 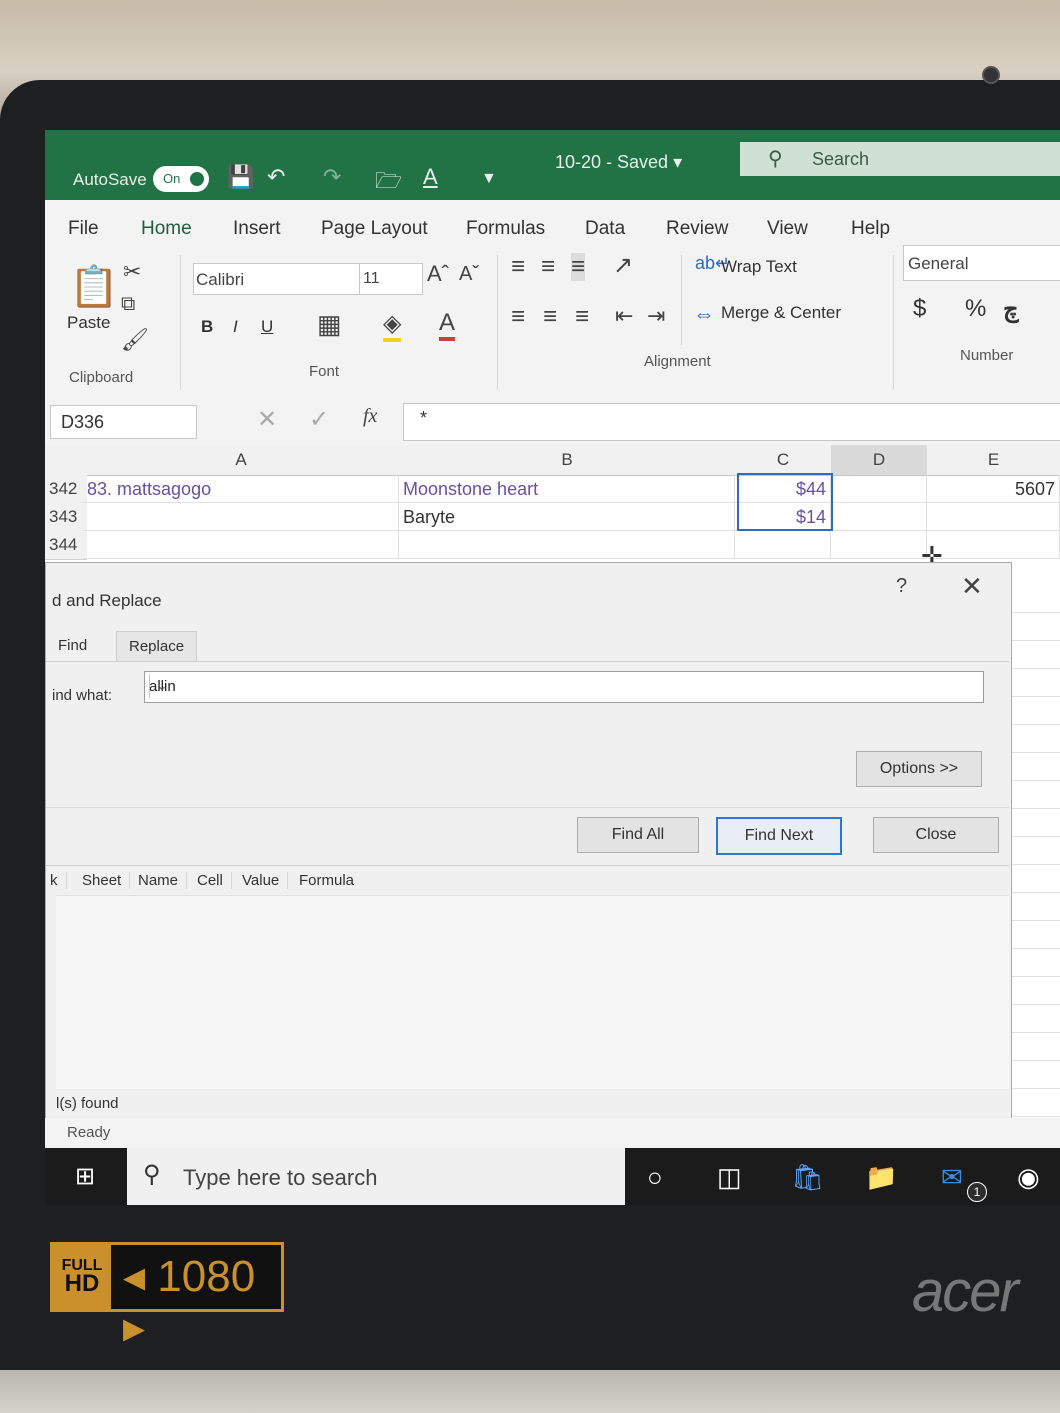 What do you see at coordinates (518, 267) in the screenshot?
I see `top-align-icon: ≡` at bounding box center [518, 267].